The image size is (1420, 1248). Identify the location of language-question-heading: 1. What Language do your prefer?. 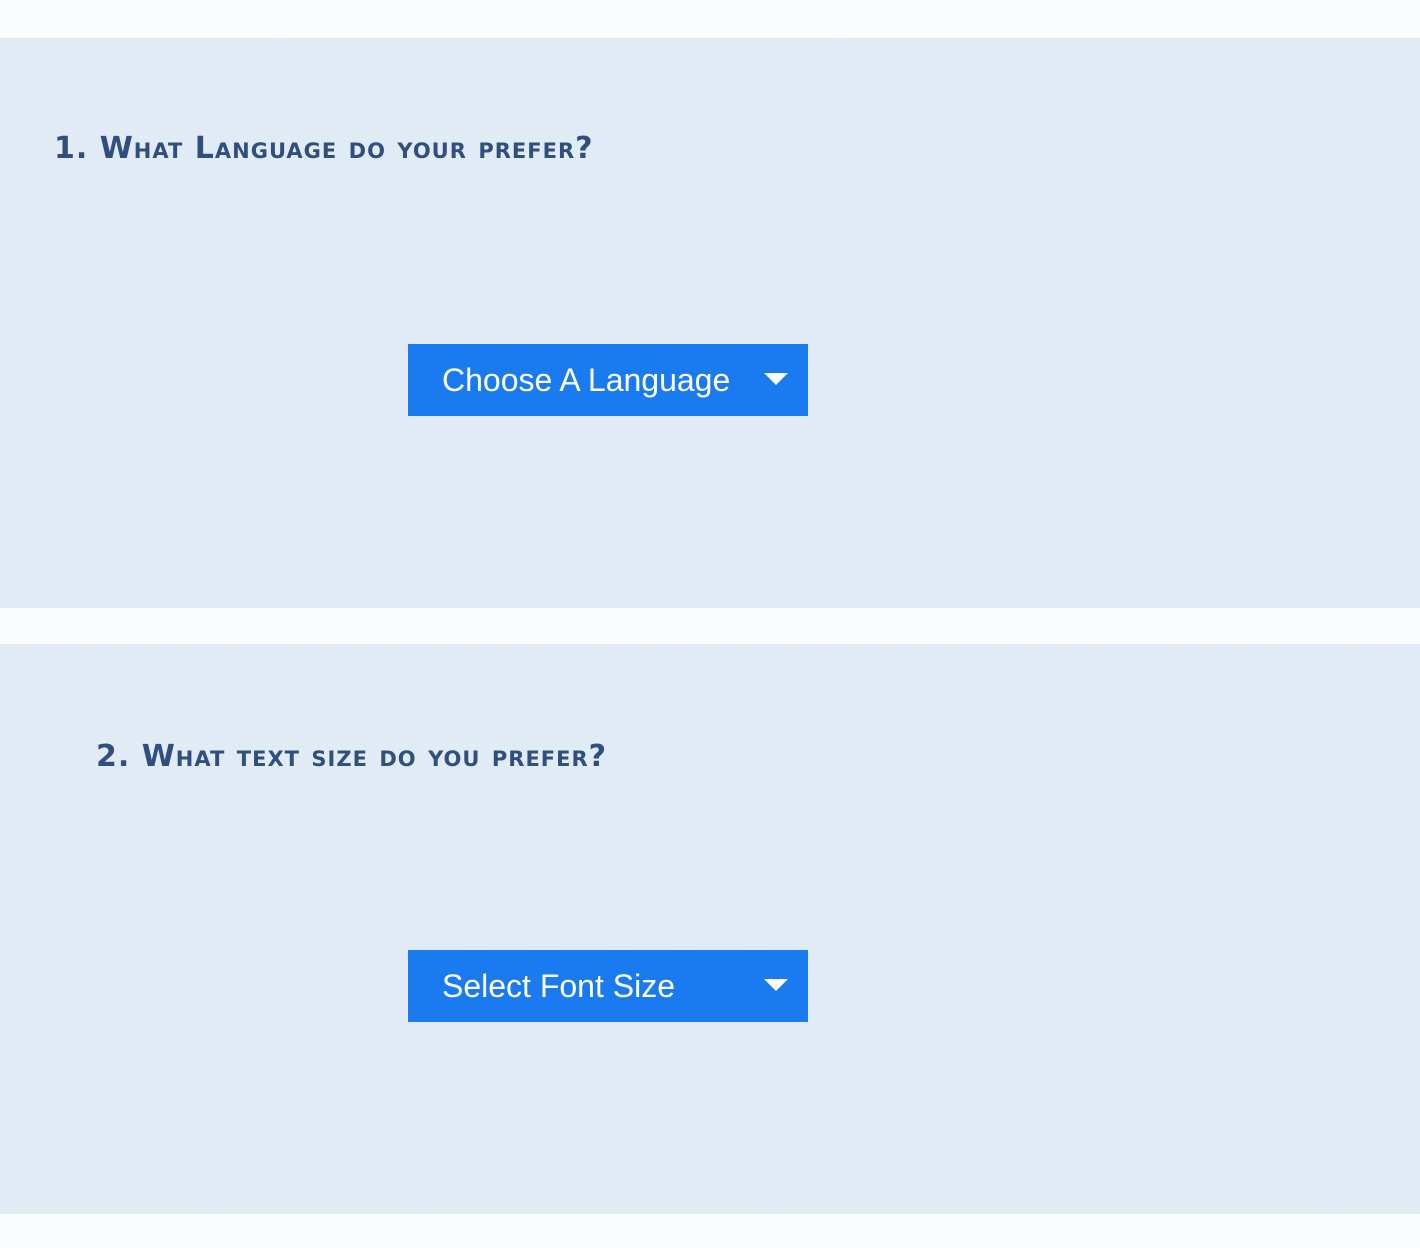
(324, 148).